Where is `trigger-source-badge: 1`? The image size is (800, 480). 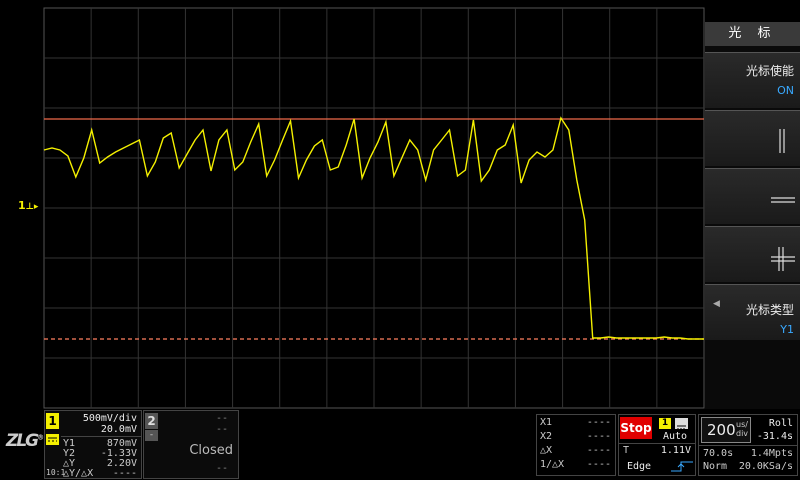
trigger-source-badge: 1 is located at coordinates (665, 423).